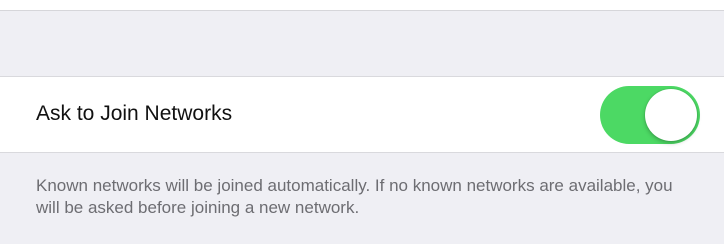  Describe the element at coordinates (362, 152) in the screenshot. I see `row-bottom-border` at that location.